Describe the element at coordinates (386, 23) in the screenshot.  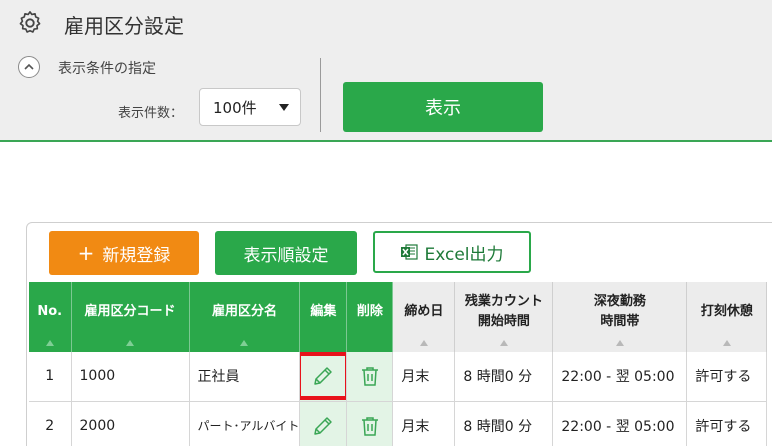
I see `title-bar: 雇用区分設定` at that location.